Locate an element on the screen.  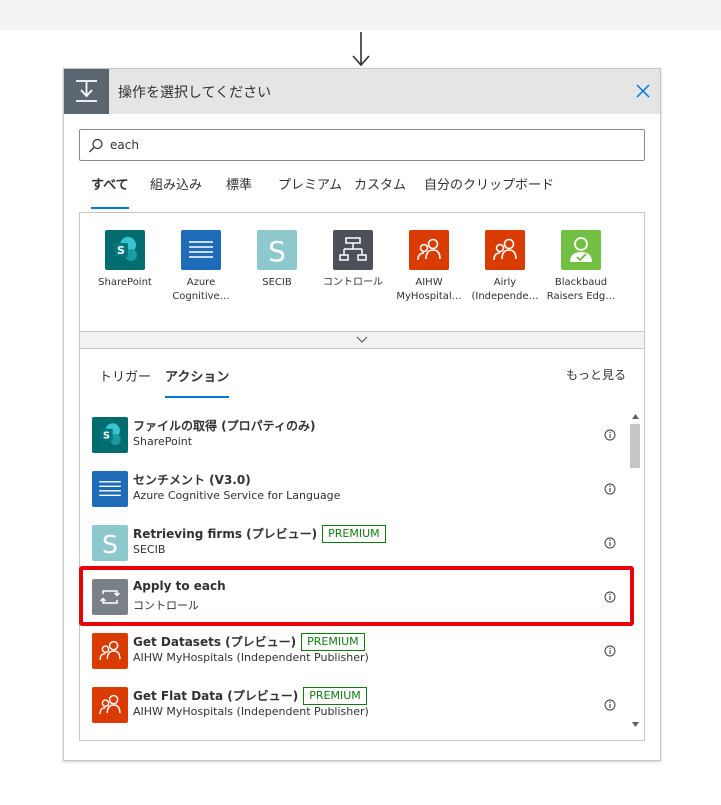
flow-arrow-icon is located at coordinates (361, 49).